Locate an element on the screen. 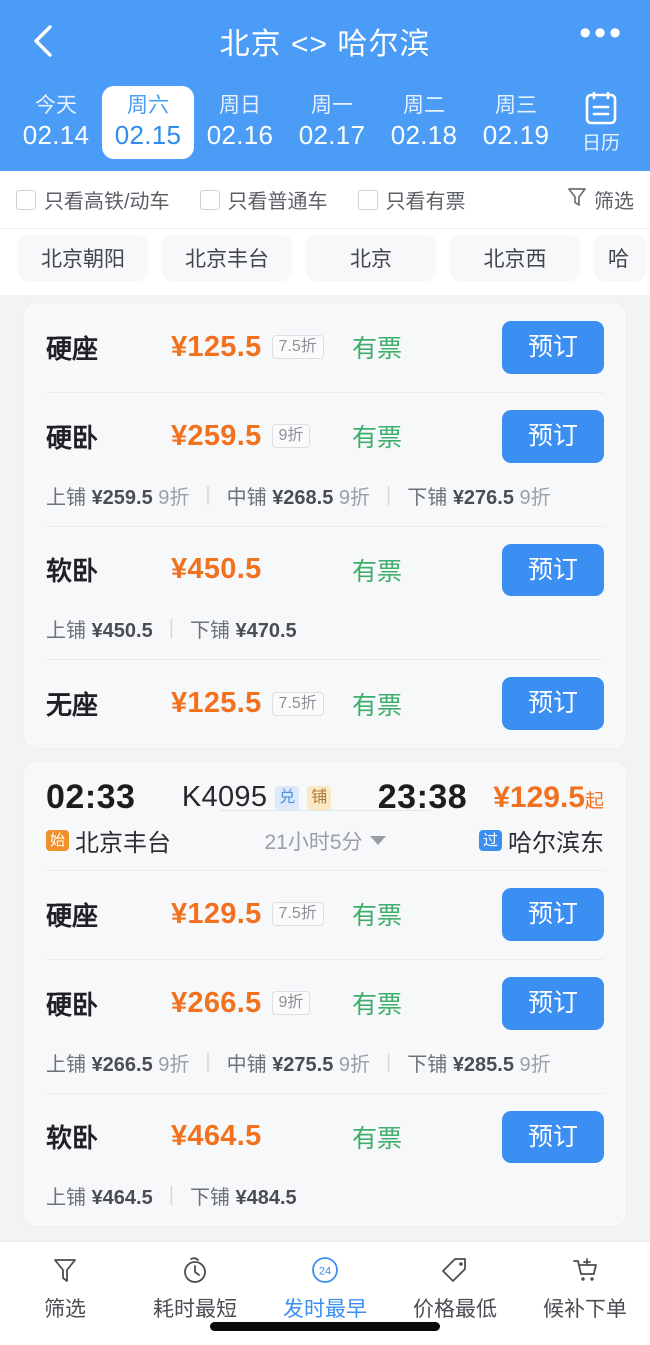 Image resolution: width=650 pixels, height=1345 pixels. berth-price: ¥266.5 is located at coordinates (122, 1064).